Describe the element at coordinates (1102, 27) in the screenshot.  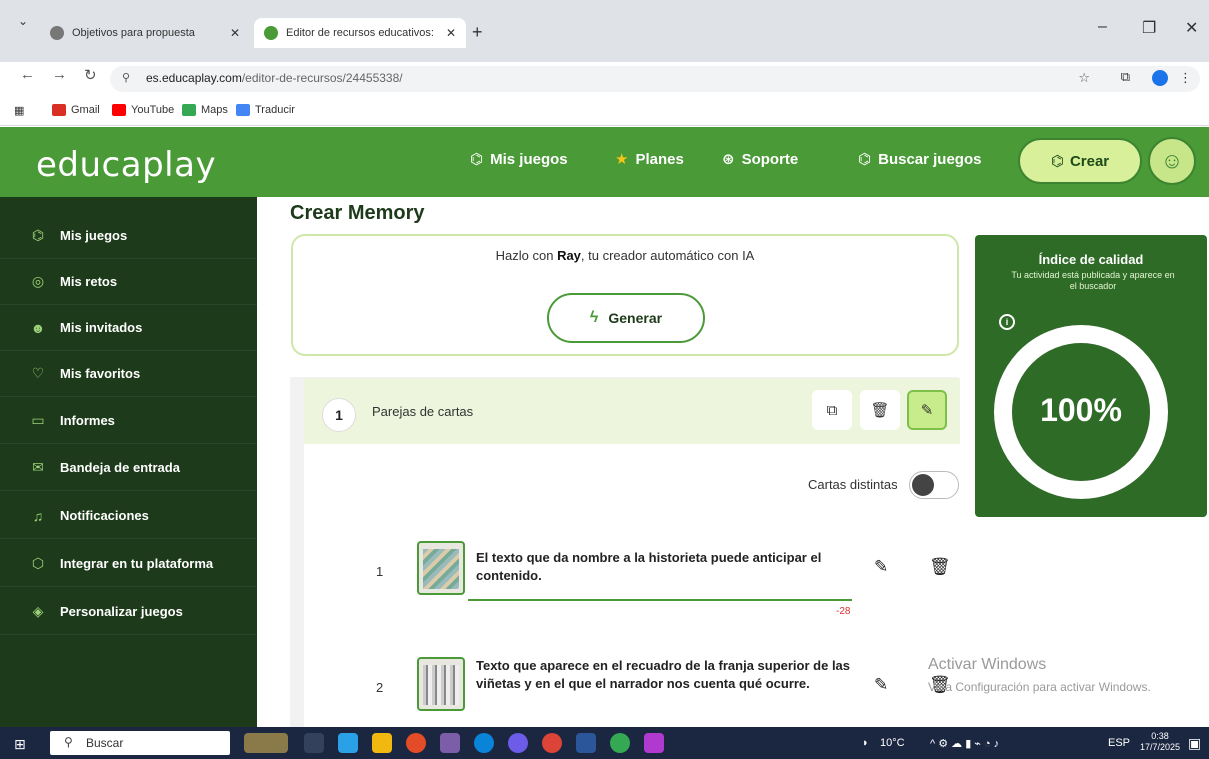
I see `minimize-icon: –` at that location.